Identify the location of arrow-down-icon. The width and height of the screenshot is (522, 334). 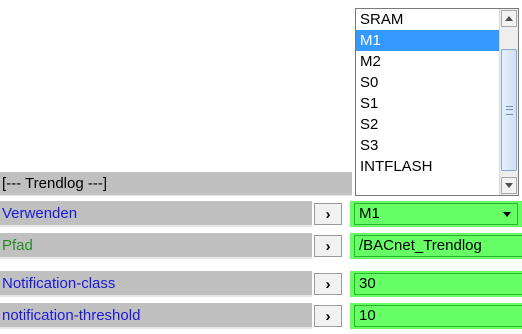
(509, 185).